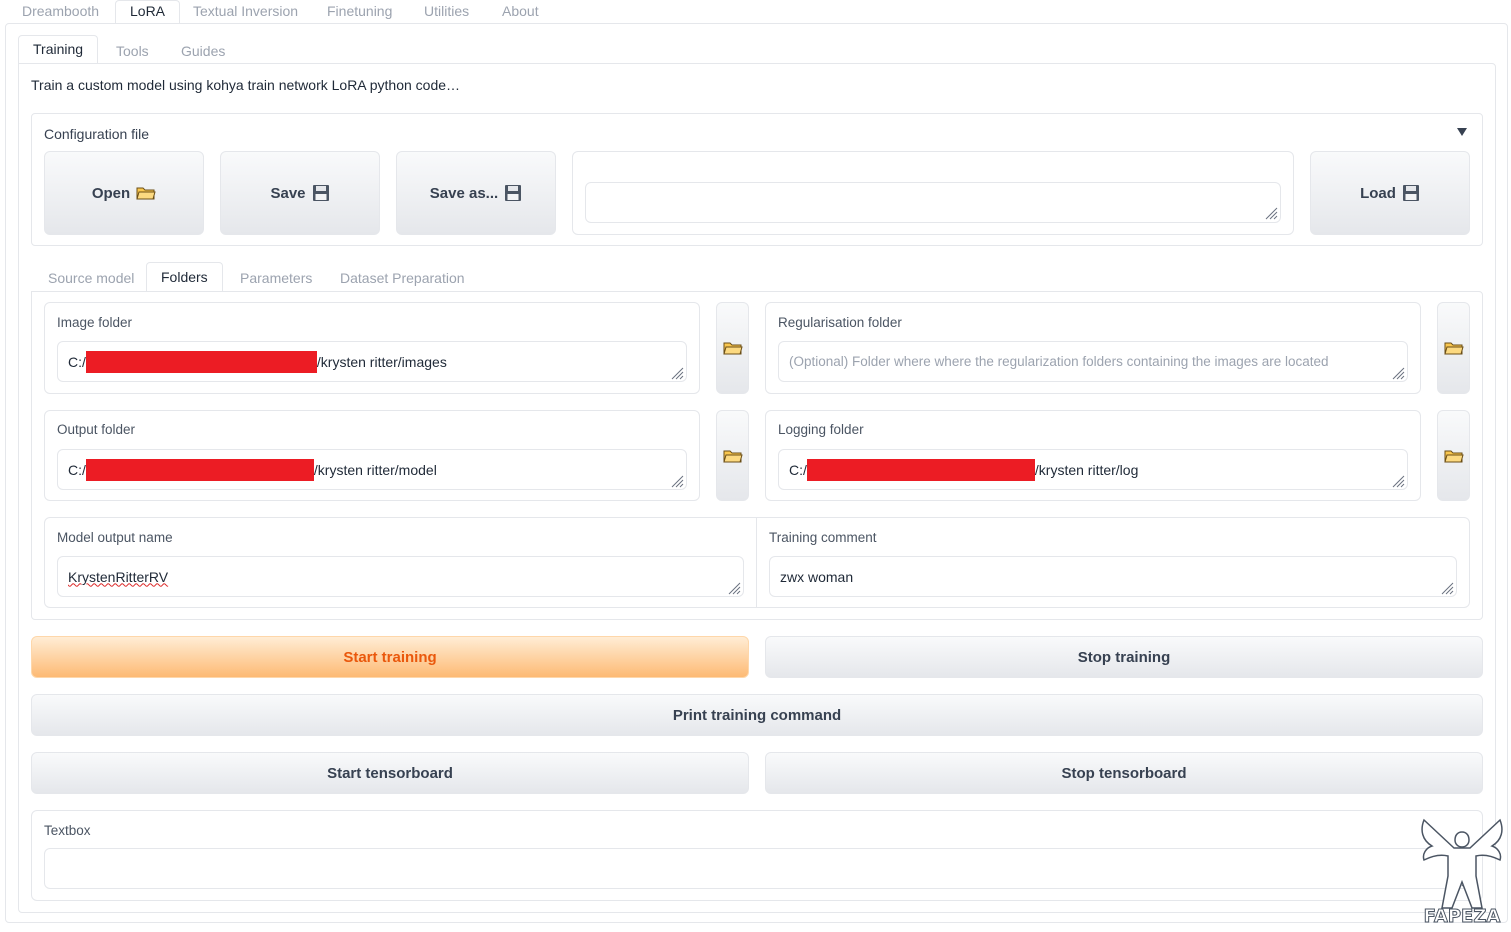 Image resolution: width=1511 pixels, height=932 pixels. I want to click on tab-textual-inversion: Textual Inversion, so click(245, 13).